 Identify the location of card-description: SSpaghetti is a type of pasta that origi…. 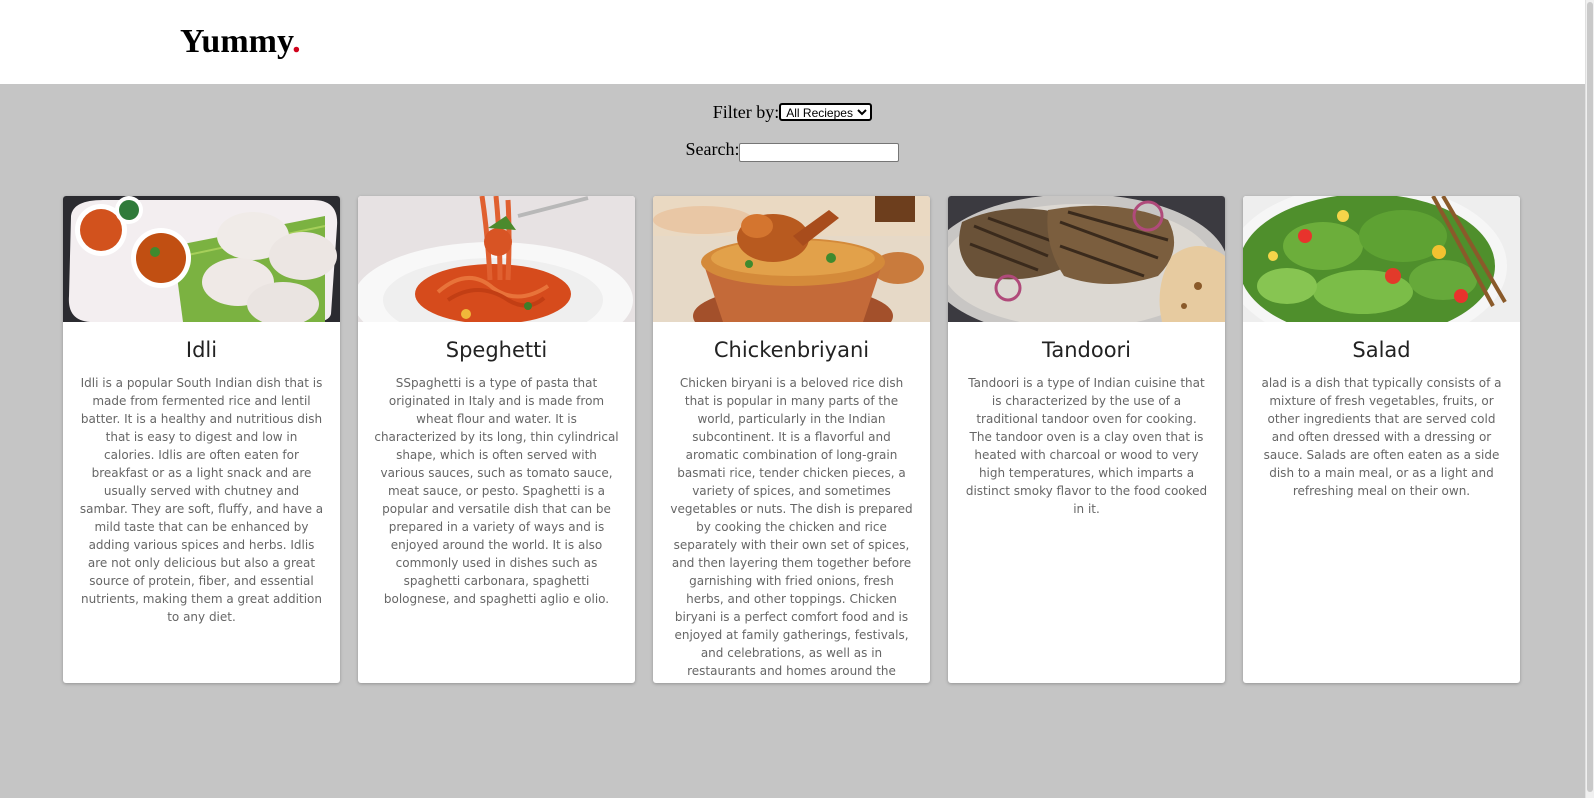
(496, 491).